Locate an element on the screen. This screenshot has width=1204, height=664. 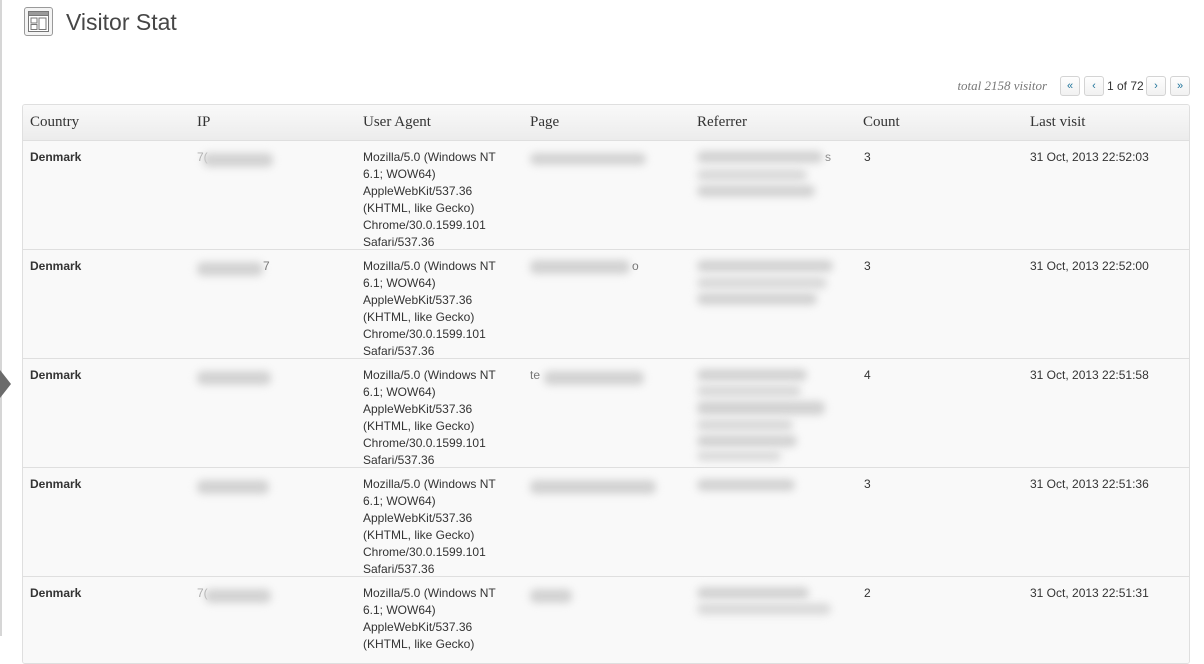
prev-page-button: ‹ is located at coordinates (1094, 86).